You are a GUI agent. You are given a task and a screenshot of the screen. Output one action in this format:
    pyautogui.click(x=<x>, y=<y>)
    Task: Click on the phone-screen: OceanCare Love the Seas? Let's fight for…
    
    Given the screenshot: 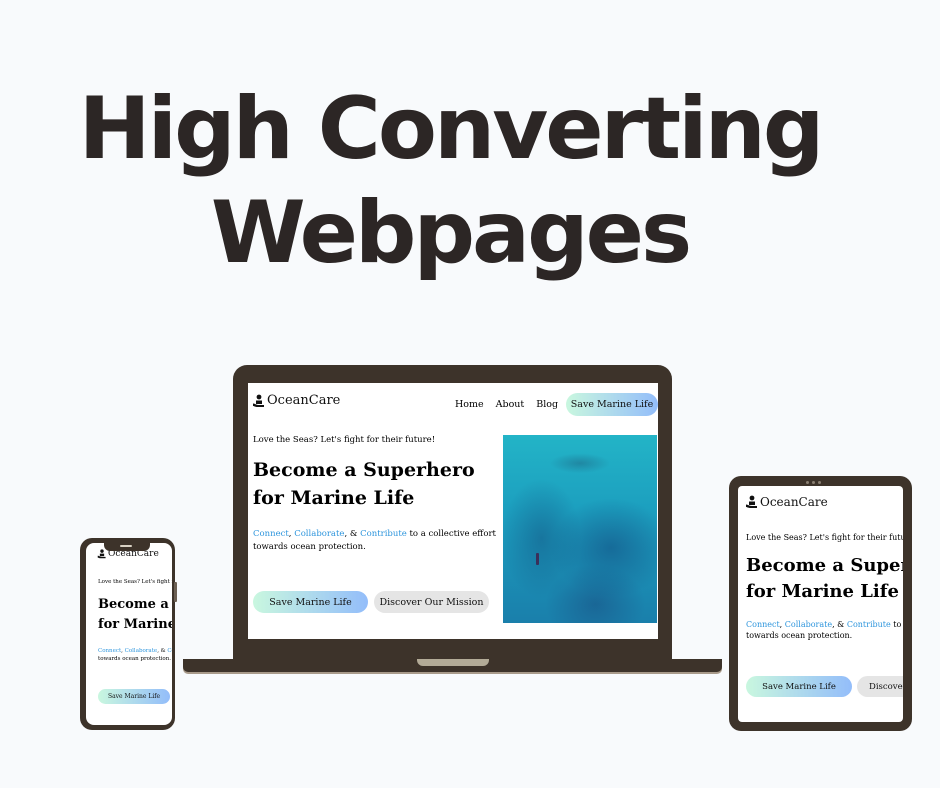 What is the action you would take?
    pyautogui.click(x=129, y=634)
    